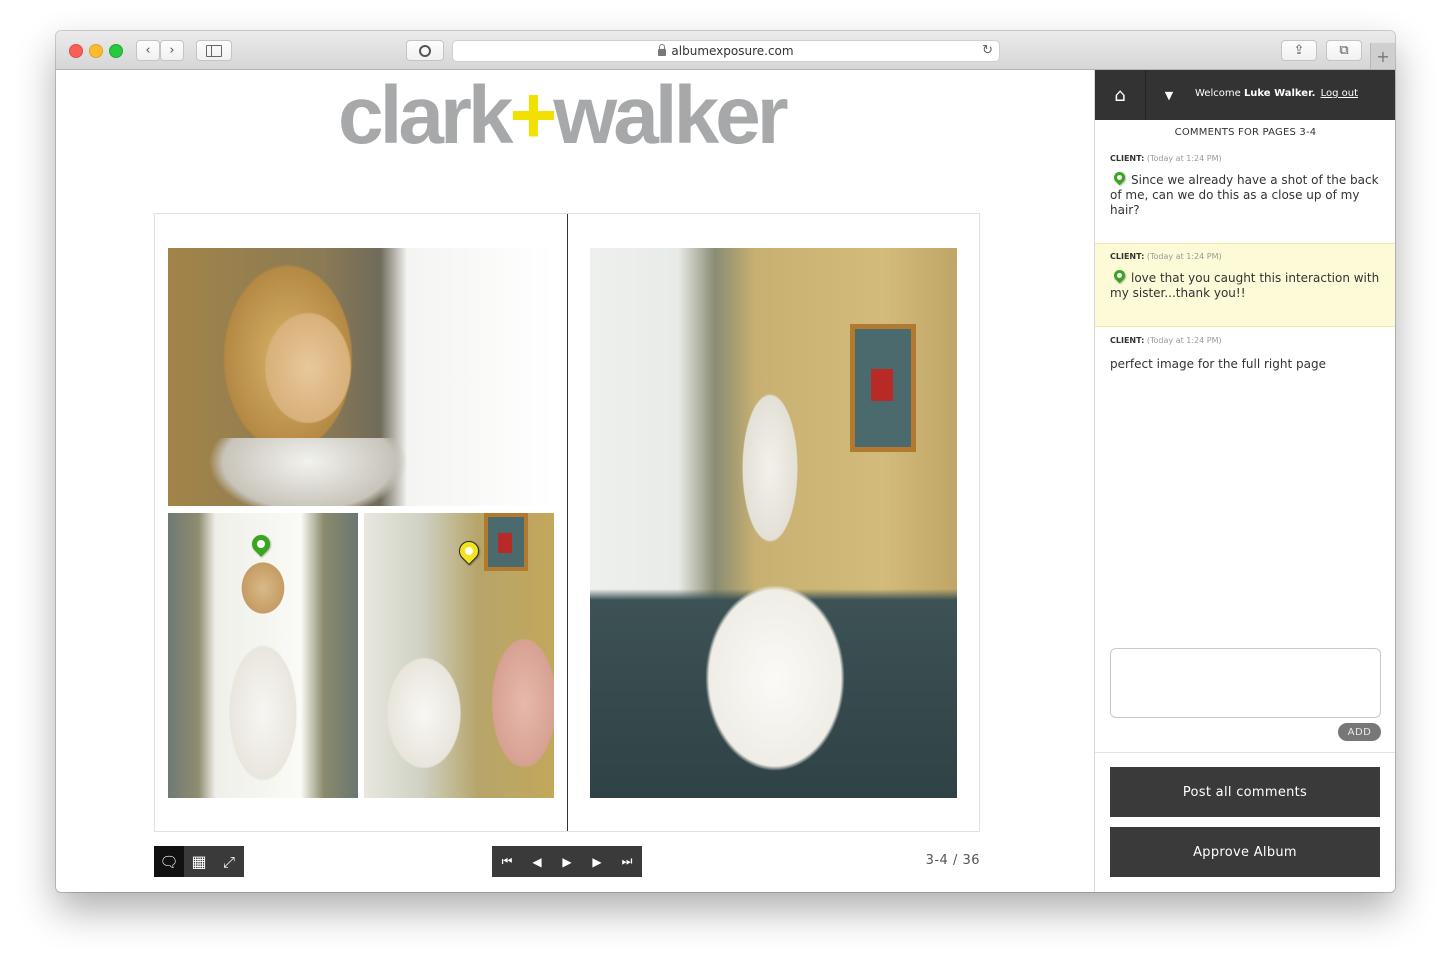 This screenshot has width=1451, height=972. What do you see at coordinates (1359, 732) in the screenshot?
I see `add-comment-button: ADD` at bounding box center [1359, 732].